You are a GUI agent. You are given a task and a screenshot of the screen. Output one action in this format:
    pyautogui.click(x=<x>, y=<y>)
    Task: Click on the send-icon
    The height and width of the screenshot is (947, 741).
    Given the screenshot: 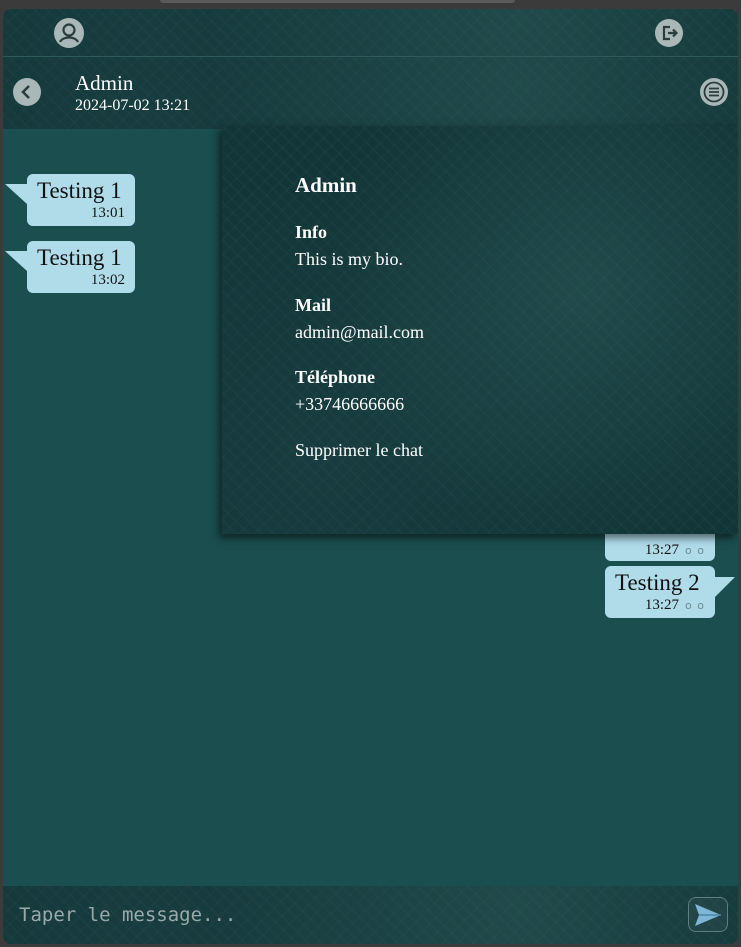 What is the action you would take?
    pyautogui.click(x=708, y=914)
    